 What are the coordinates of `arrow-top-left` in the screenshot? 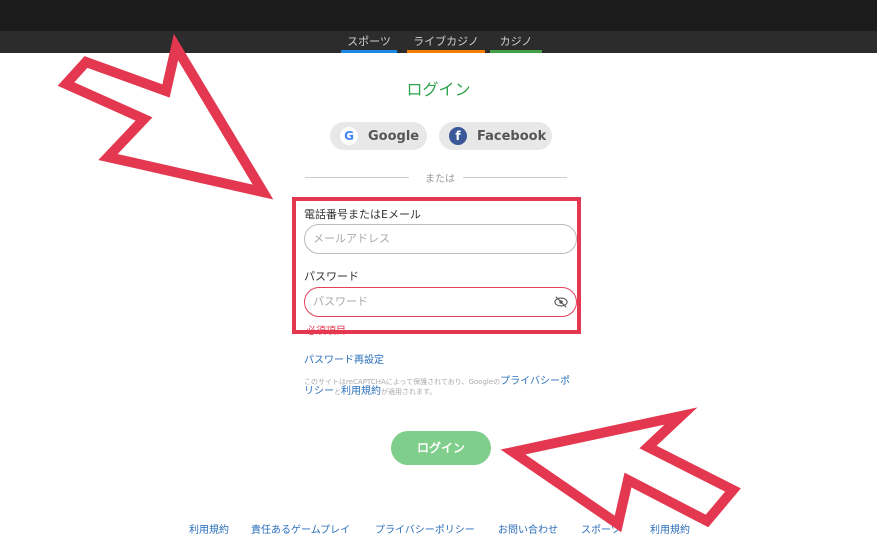 It's located at (165, 116).